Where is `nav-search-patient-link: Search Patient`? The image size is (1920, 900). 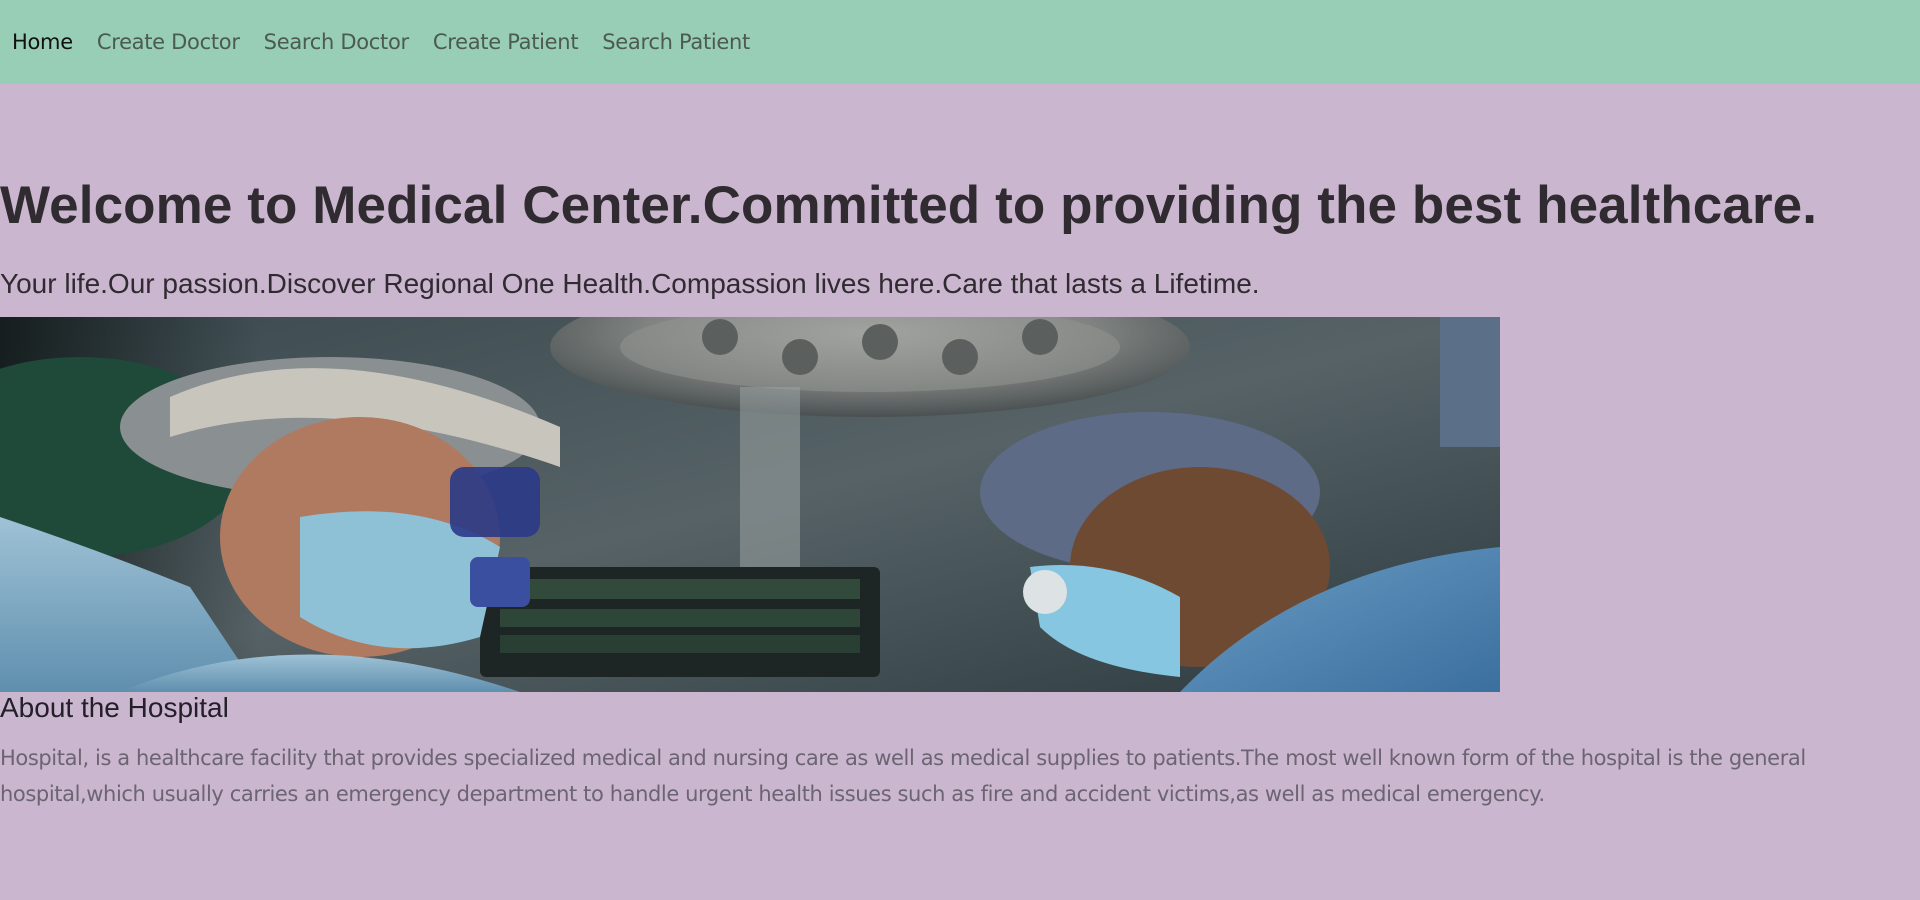
nav-search-patient-link: Search Patient is located at coordinates (676, 42).